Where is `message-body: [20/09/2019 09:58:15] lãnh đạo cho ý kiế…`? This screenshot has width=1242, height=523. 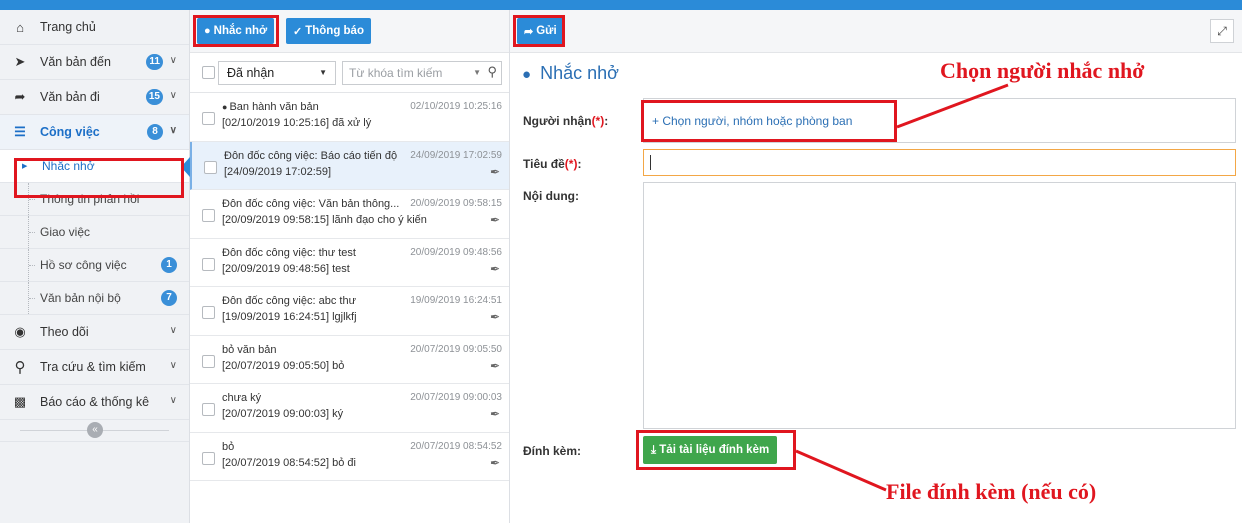 message-body: [20/09/2019 09:58:15] lãnh đạo cho ý kiế… is located at coordinates (324, 220).